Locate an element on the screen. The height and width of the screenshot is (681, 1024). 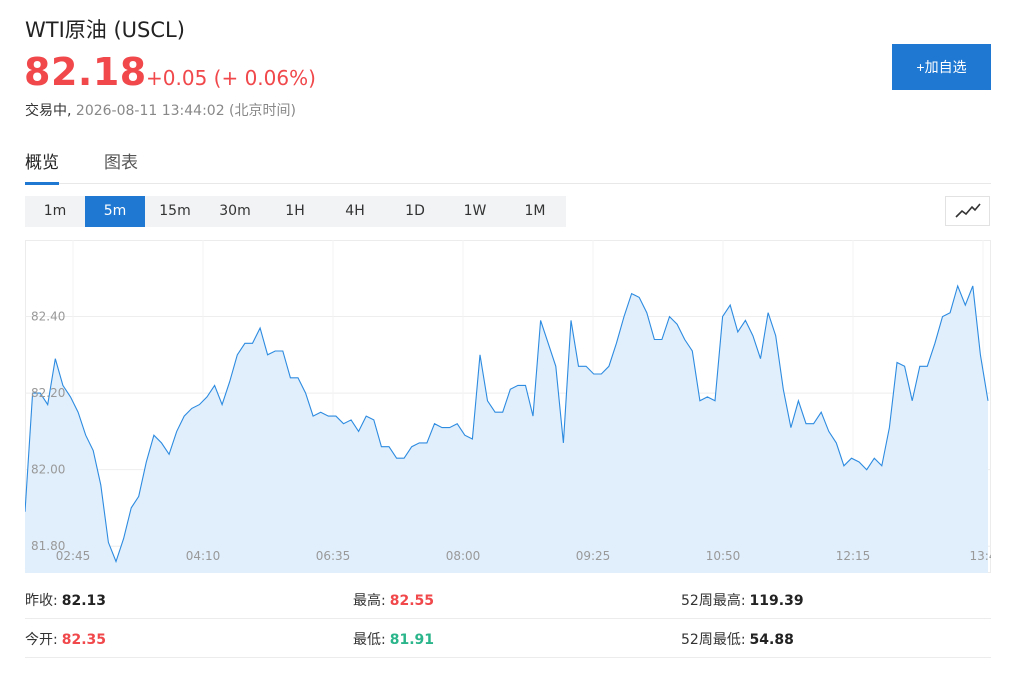
stat-value: 82.55 is located at coordinates (412, 601).